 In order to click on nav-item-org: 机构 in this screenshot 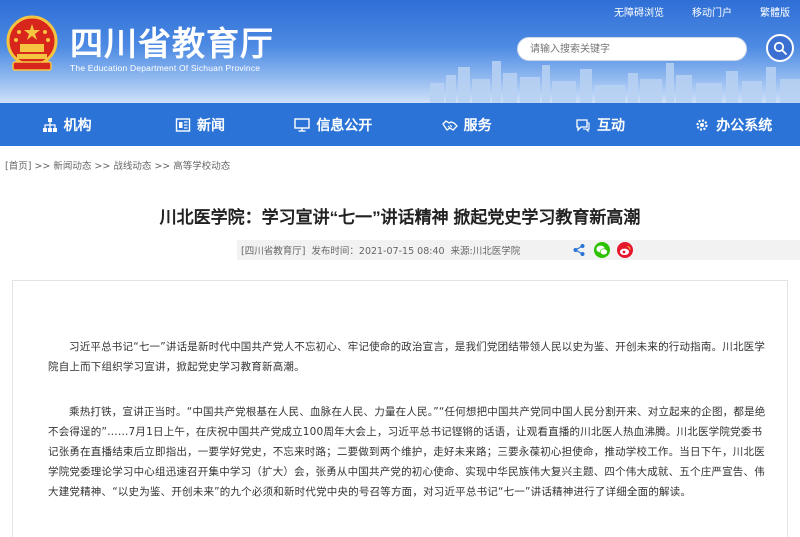, I will do `click(66, 124)`.